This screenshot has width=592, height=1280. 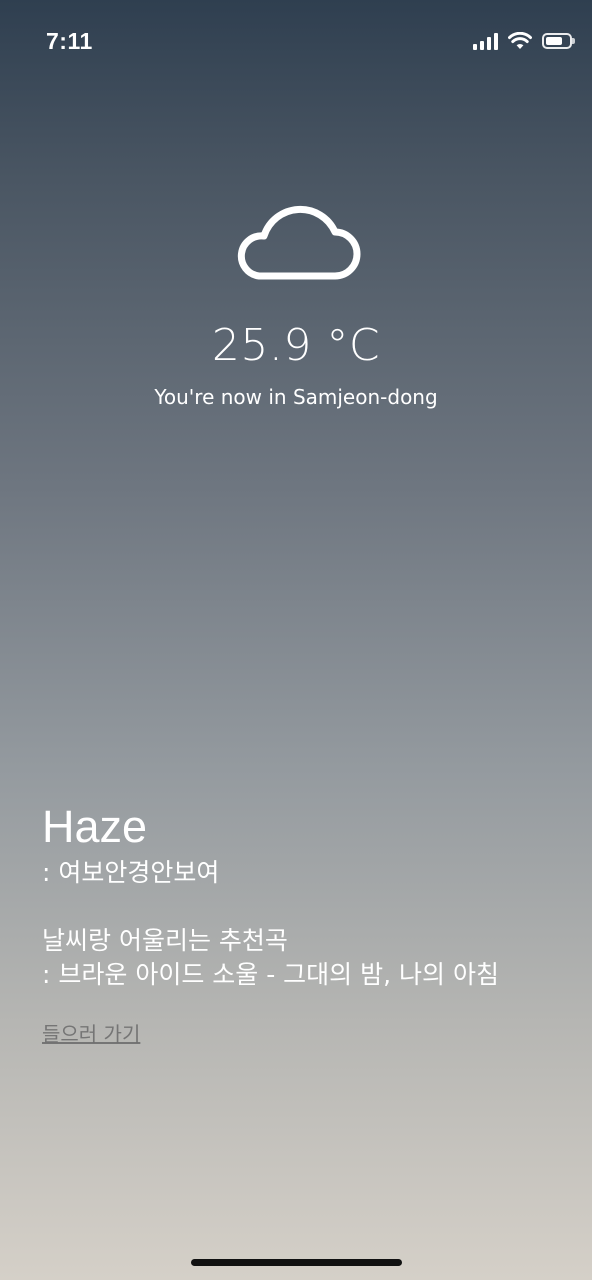 I want to click on status-icons, so click(x=524, y=41).